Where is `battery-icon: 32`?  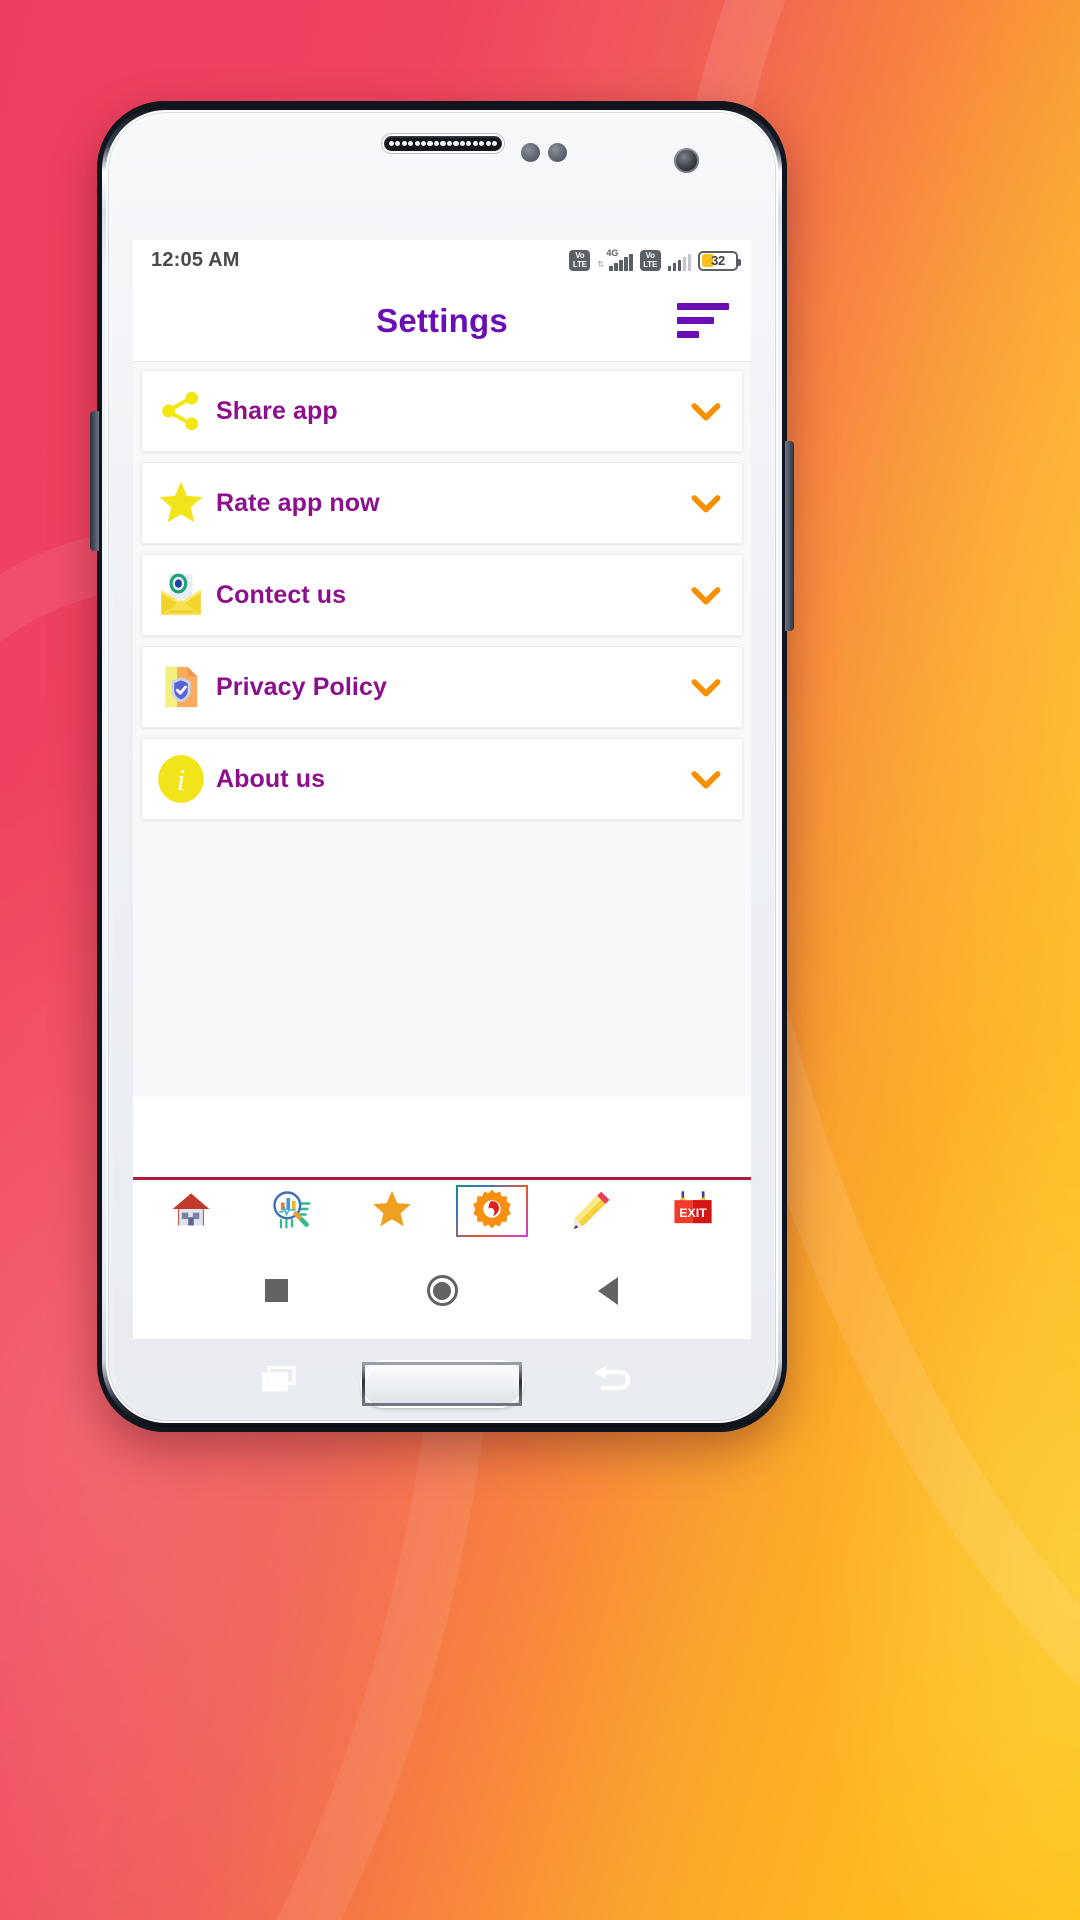 battery-icon: 32 is located at coordinates (719, 260).